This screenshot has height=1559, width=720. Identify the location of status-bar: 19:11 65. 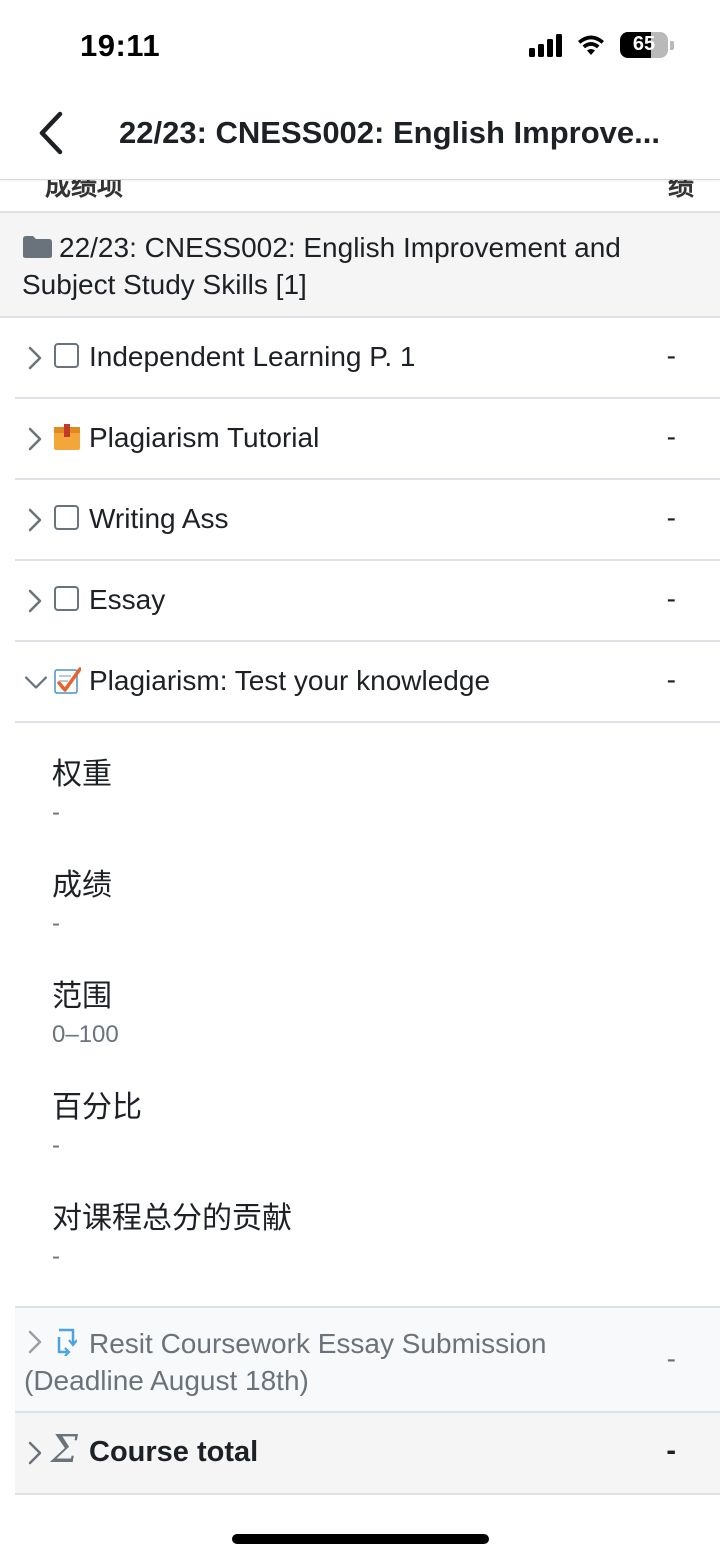
(360, 47).